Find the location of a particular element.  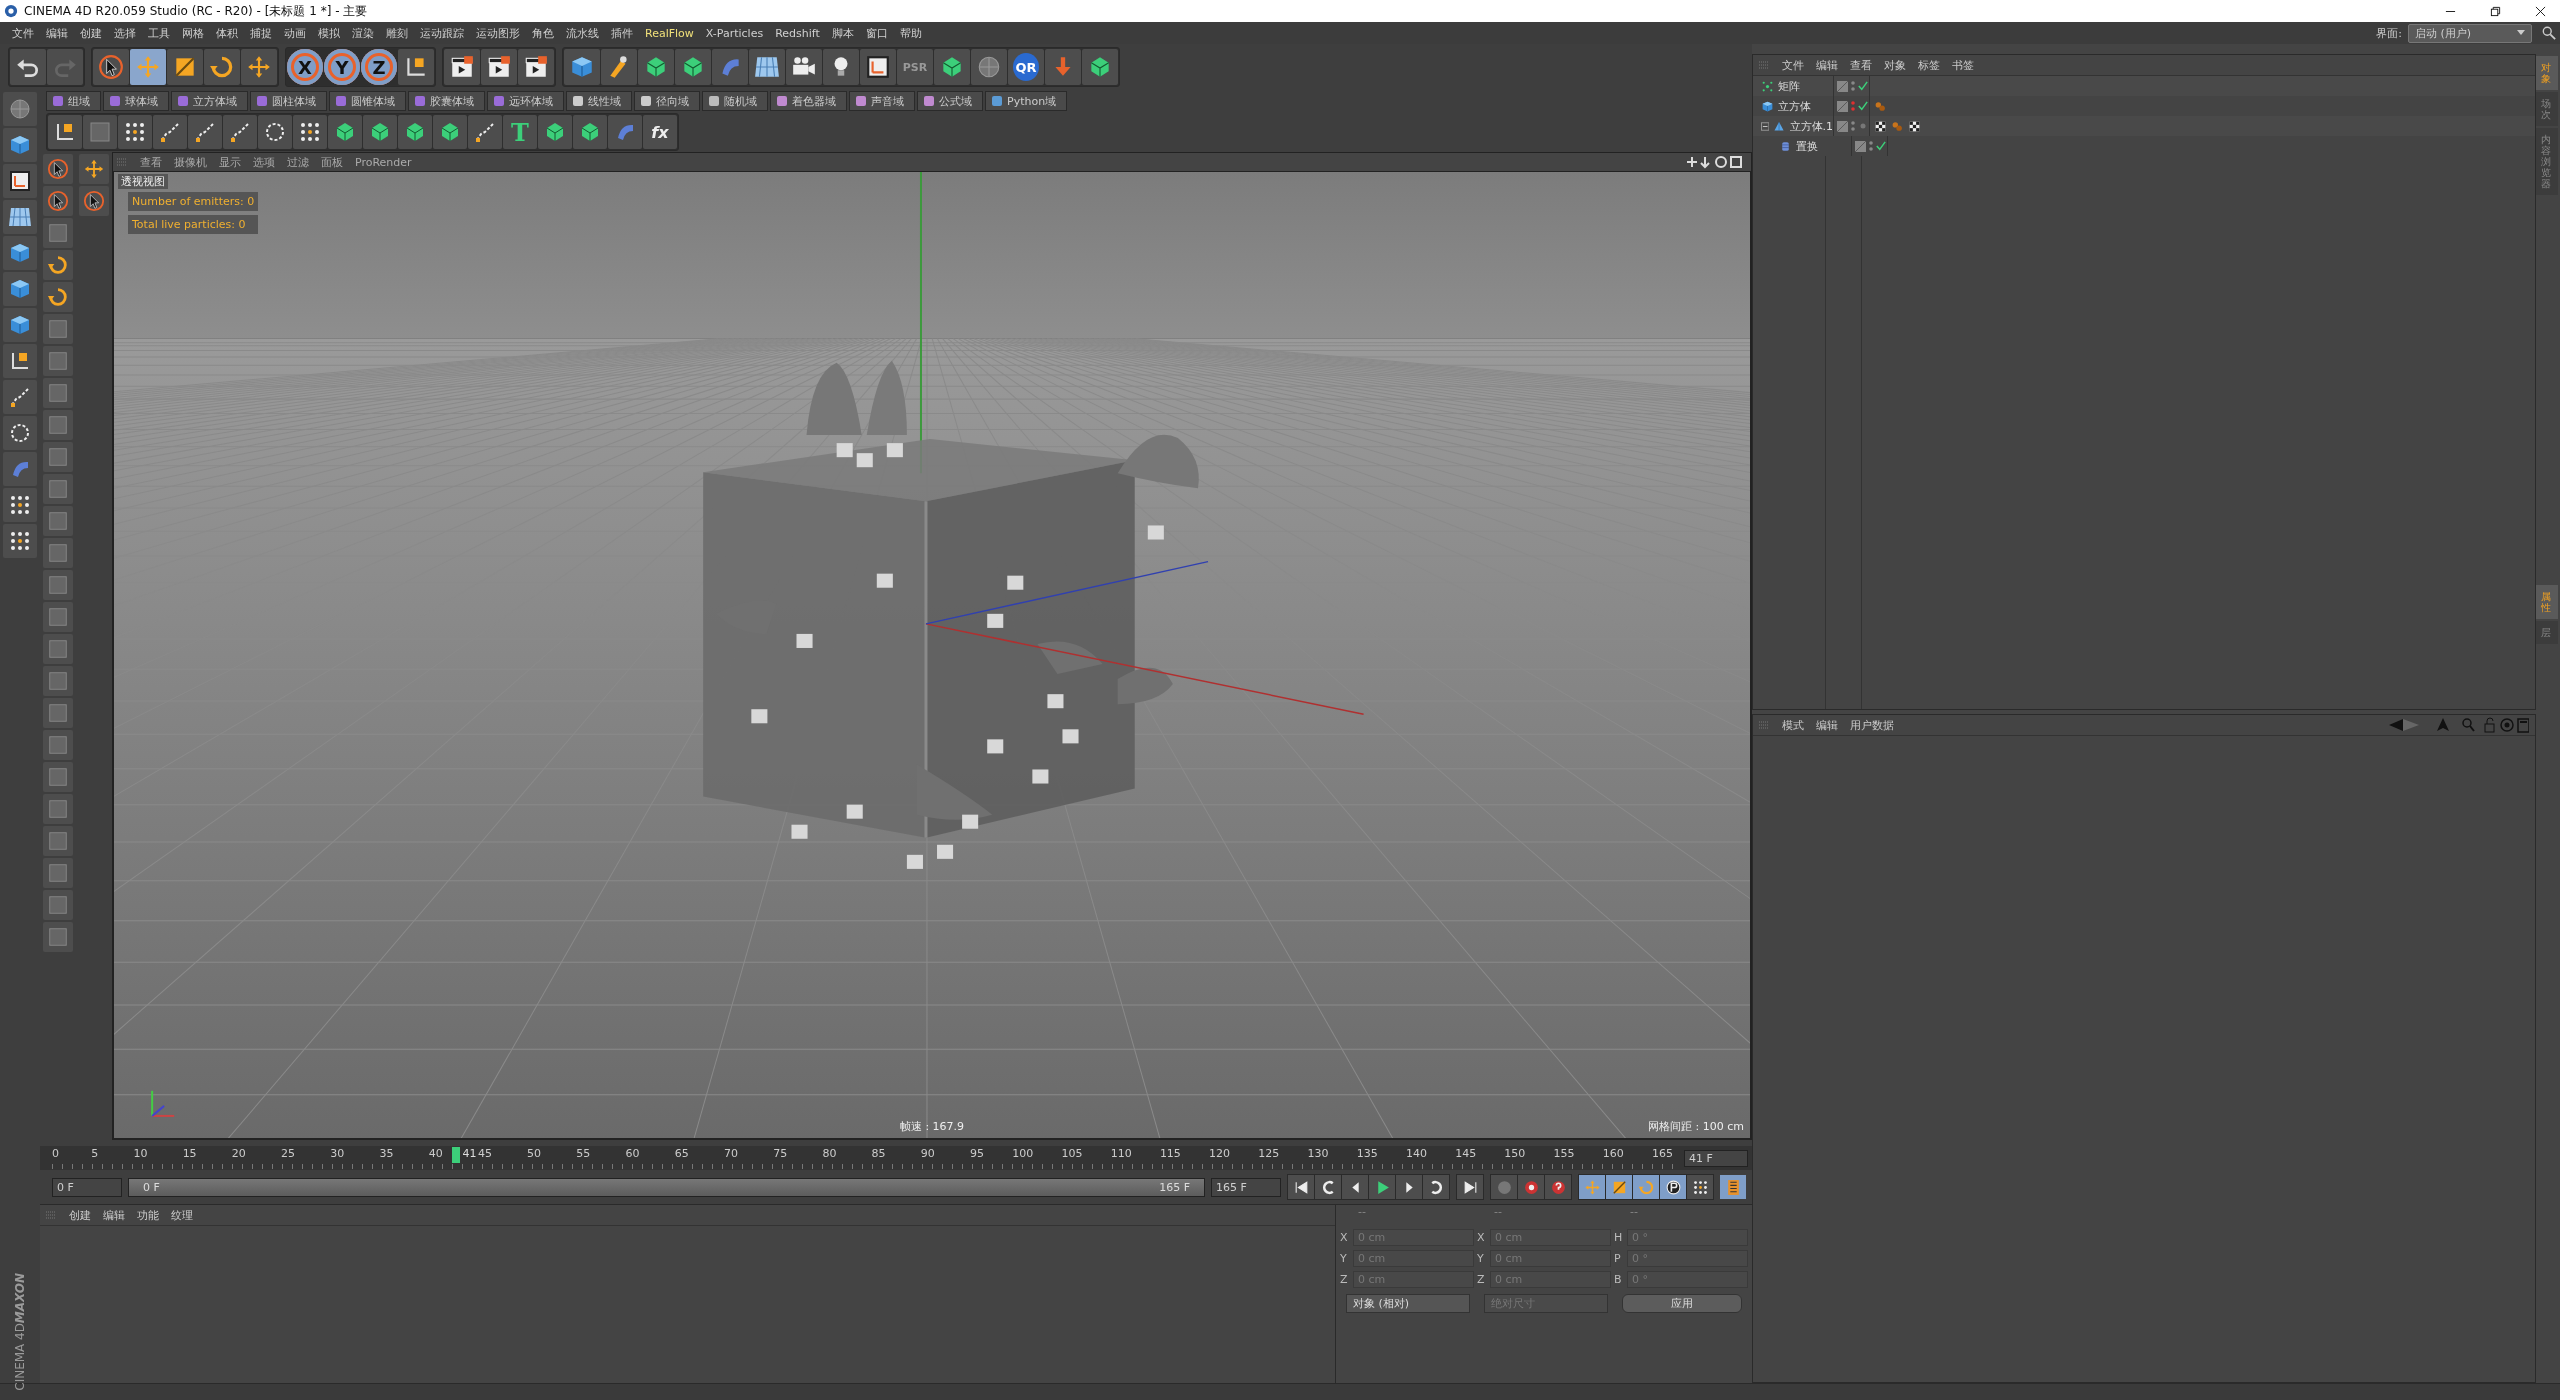

menu-item: RealFlow is located at coordinates (669, 33).